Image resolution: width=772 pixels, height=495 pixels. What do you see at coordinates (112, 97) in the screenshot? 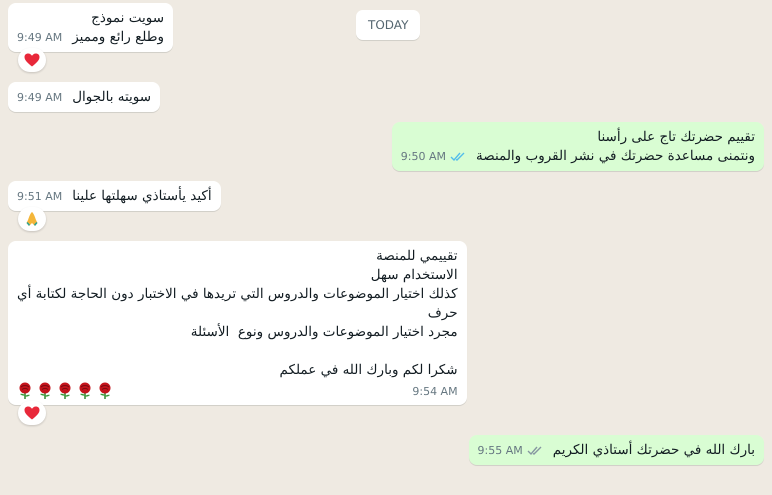
I see `message-text: سويته بالجوال` at bounding box center [112, 97].